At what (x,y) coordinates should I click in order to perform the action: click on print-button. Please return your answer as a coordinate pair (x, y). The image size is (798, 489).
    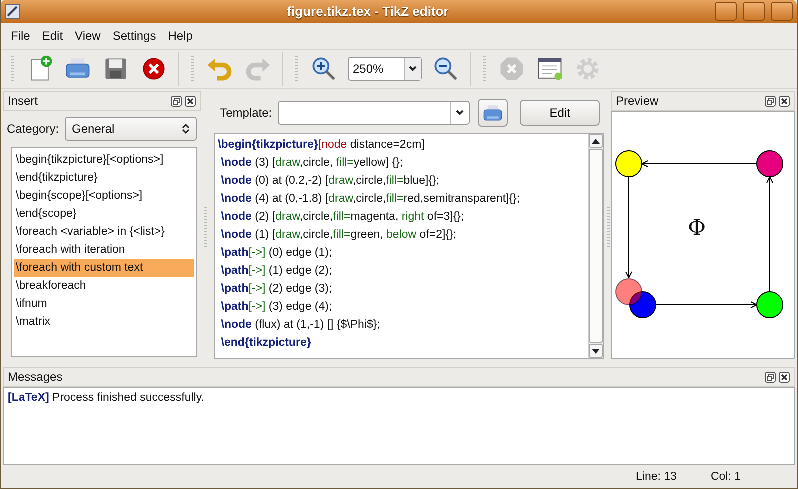
    Looking at the image, I should click on (493, 113).